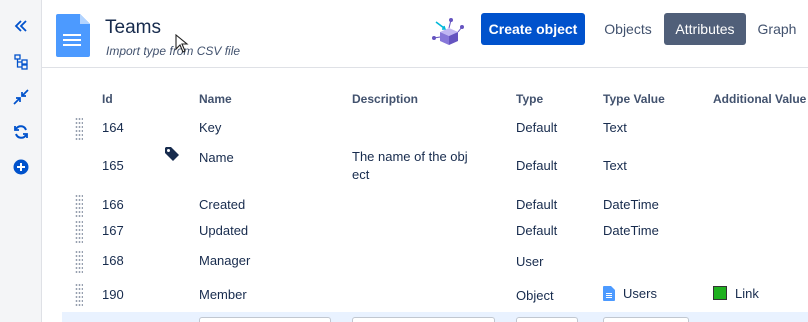 This screenshot has width=808, height=322. Describe the element at coordinates (113, 230) in the screenshot. I see `row-id: 167` at that location.